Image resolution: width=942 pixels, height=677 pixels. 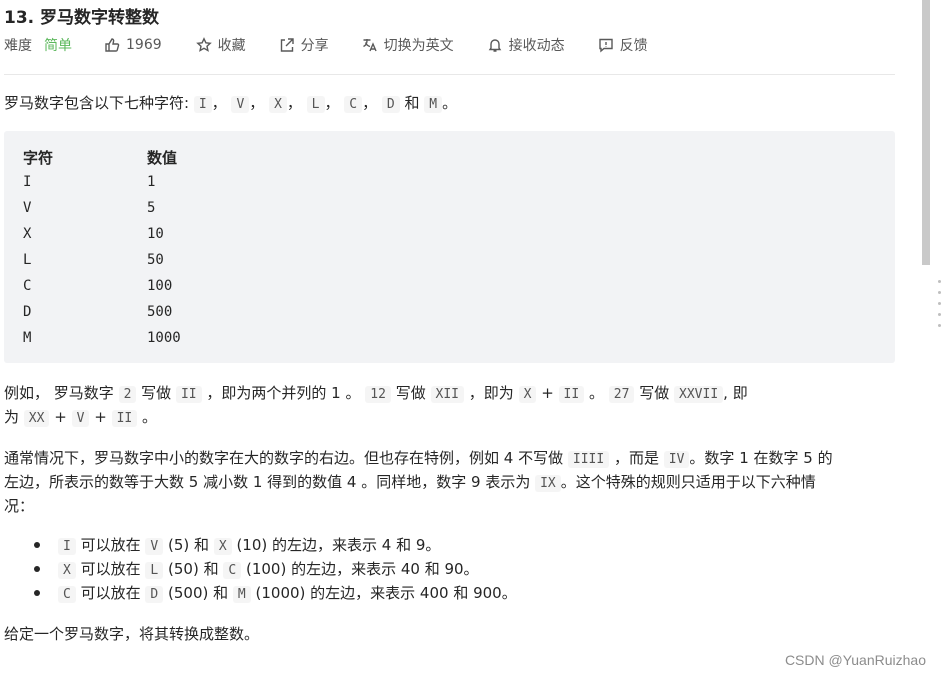 I want to click on share-icon, so click(x=287, y=45).